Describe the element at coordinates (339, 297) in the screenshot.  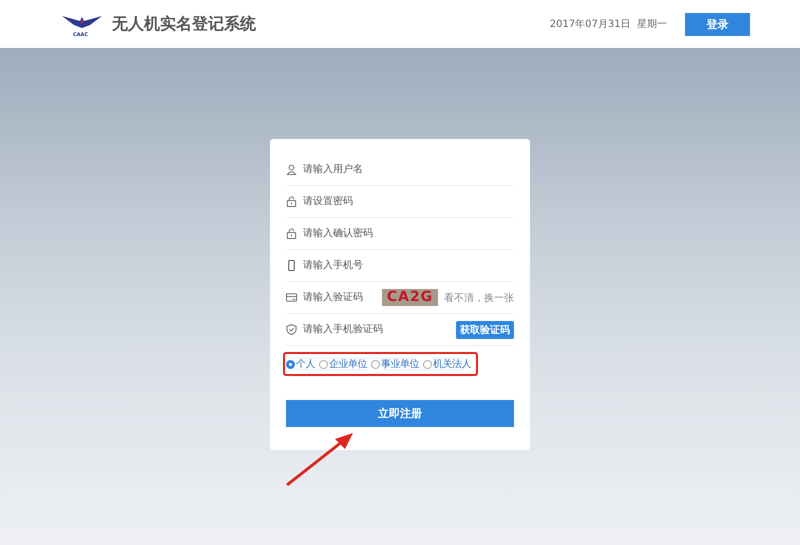
I see `text-input: 请输入验证码` at that location.